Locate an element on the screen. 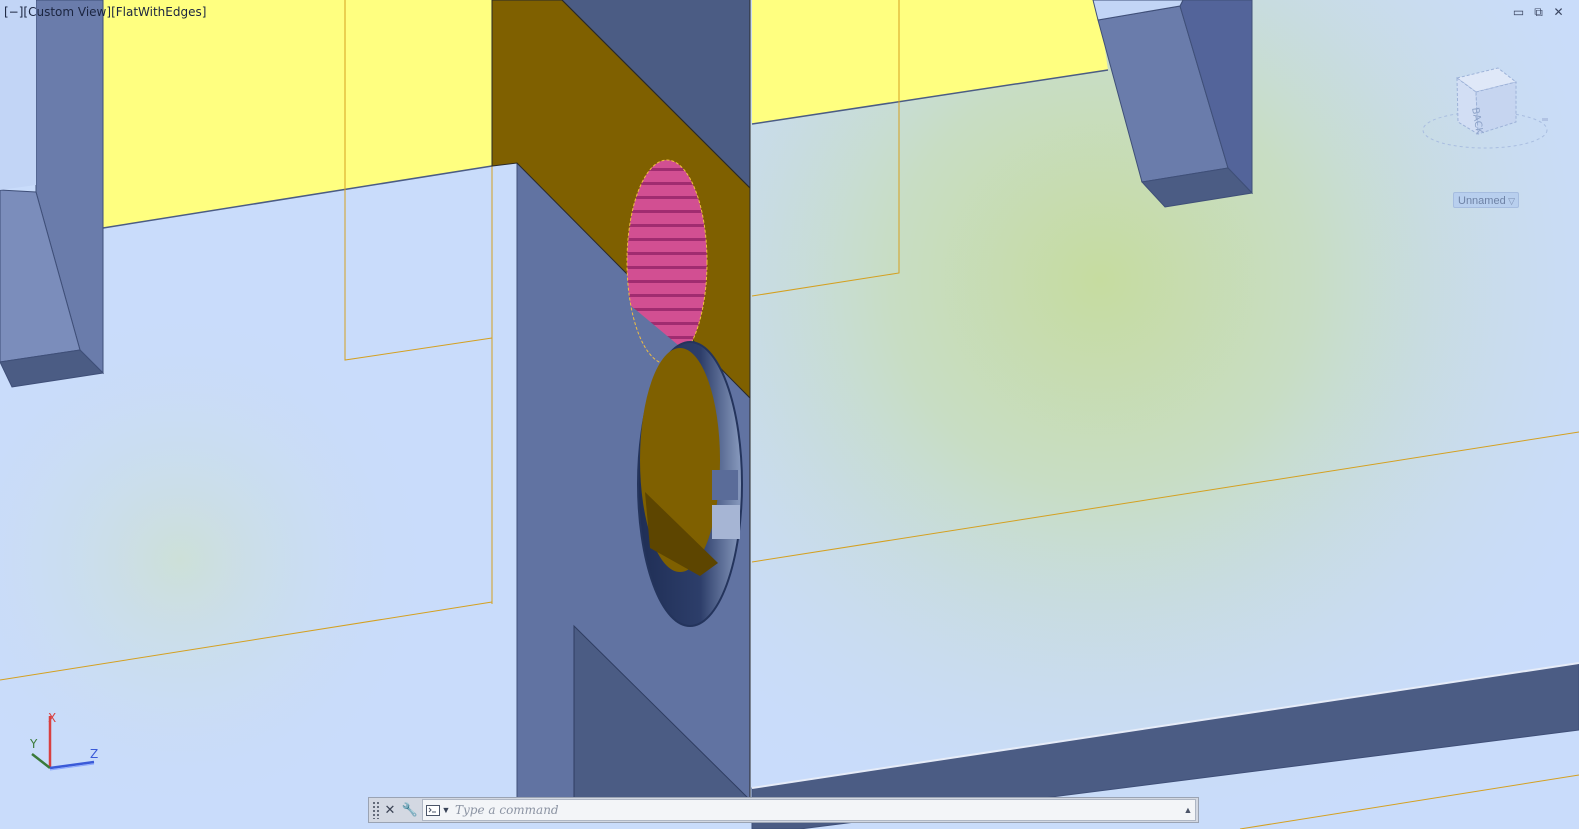 The height and width of the screenshot is (829, 1579). restore-button: ⧉ is located at coordinates (1538, 12).